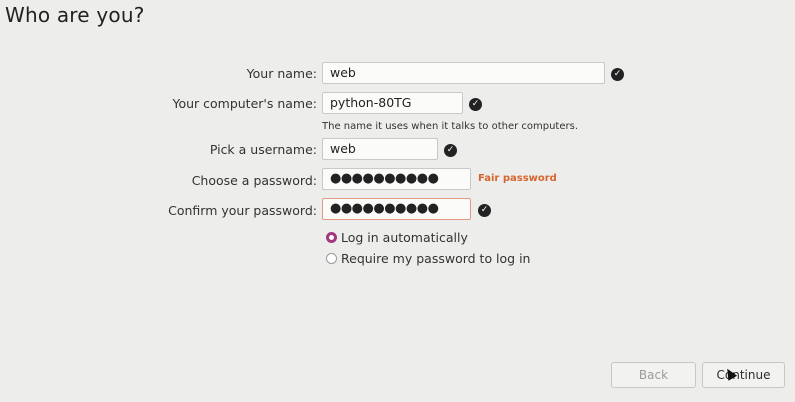 Image resolution: width=795 pixels, height=402 pixels. Describe the element at coordinates (75, 15) in the screenshot. I see `page-title: Who are you?` at that location.